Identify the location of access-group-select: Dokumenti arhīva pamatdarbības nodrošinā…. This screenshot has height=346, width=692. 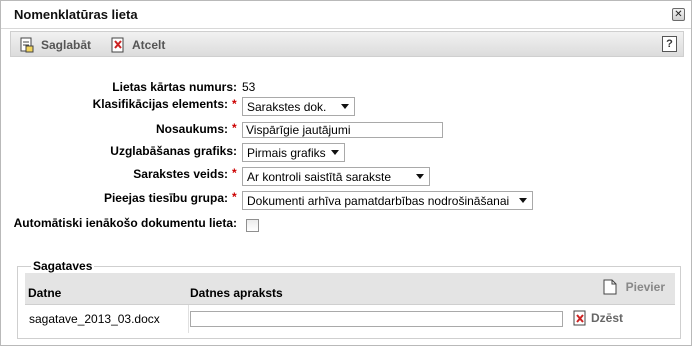
(387, 200).